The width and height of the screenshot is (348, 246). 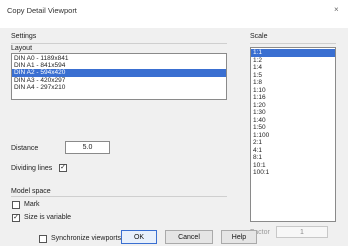 What do you see at coordinates (239, 237) in the screenshot?
I see `help-button: Help` at bounding box center [239, 237].